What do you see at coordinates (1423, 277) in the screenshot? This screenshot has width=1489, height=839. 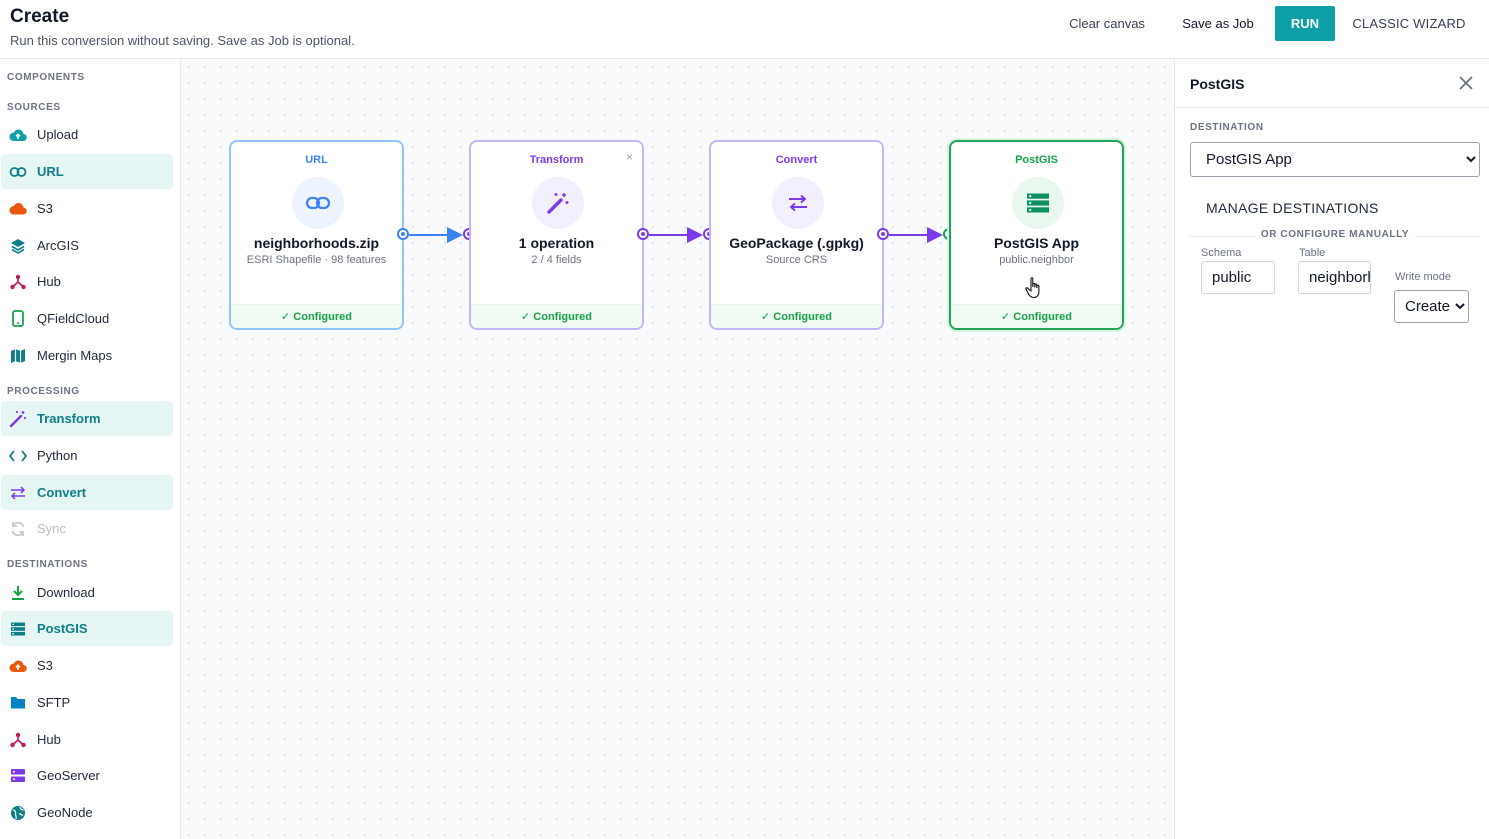 I see `write-mode-label: Write mode` at bounding box center [1423, 277].